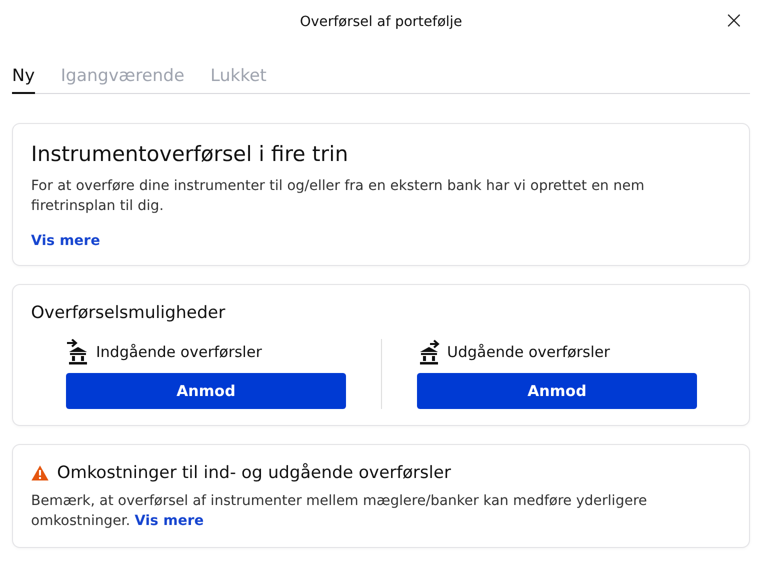 This screenshot has width=762, height=568. What do you see at coordinates (40, 473) in the screenshot?
I see `warning-icon` at bounding box center [40, 473].